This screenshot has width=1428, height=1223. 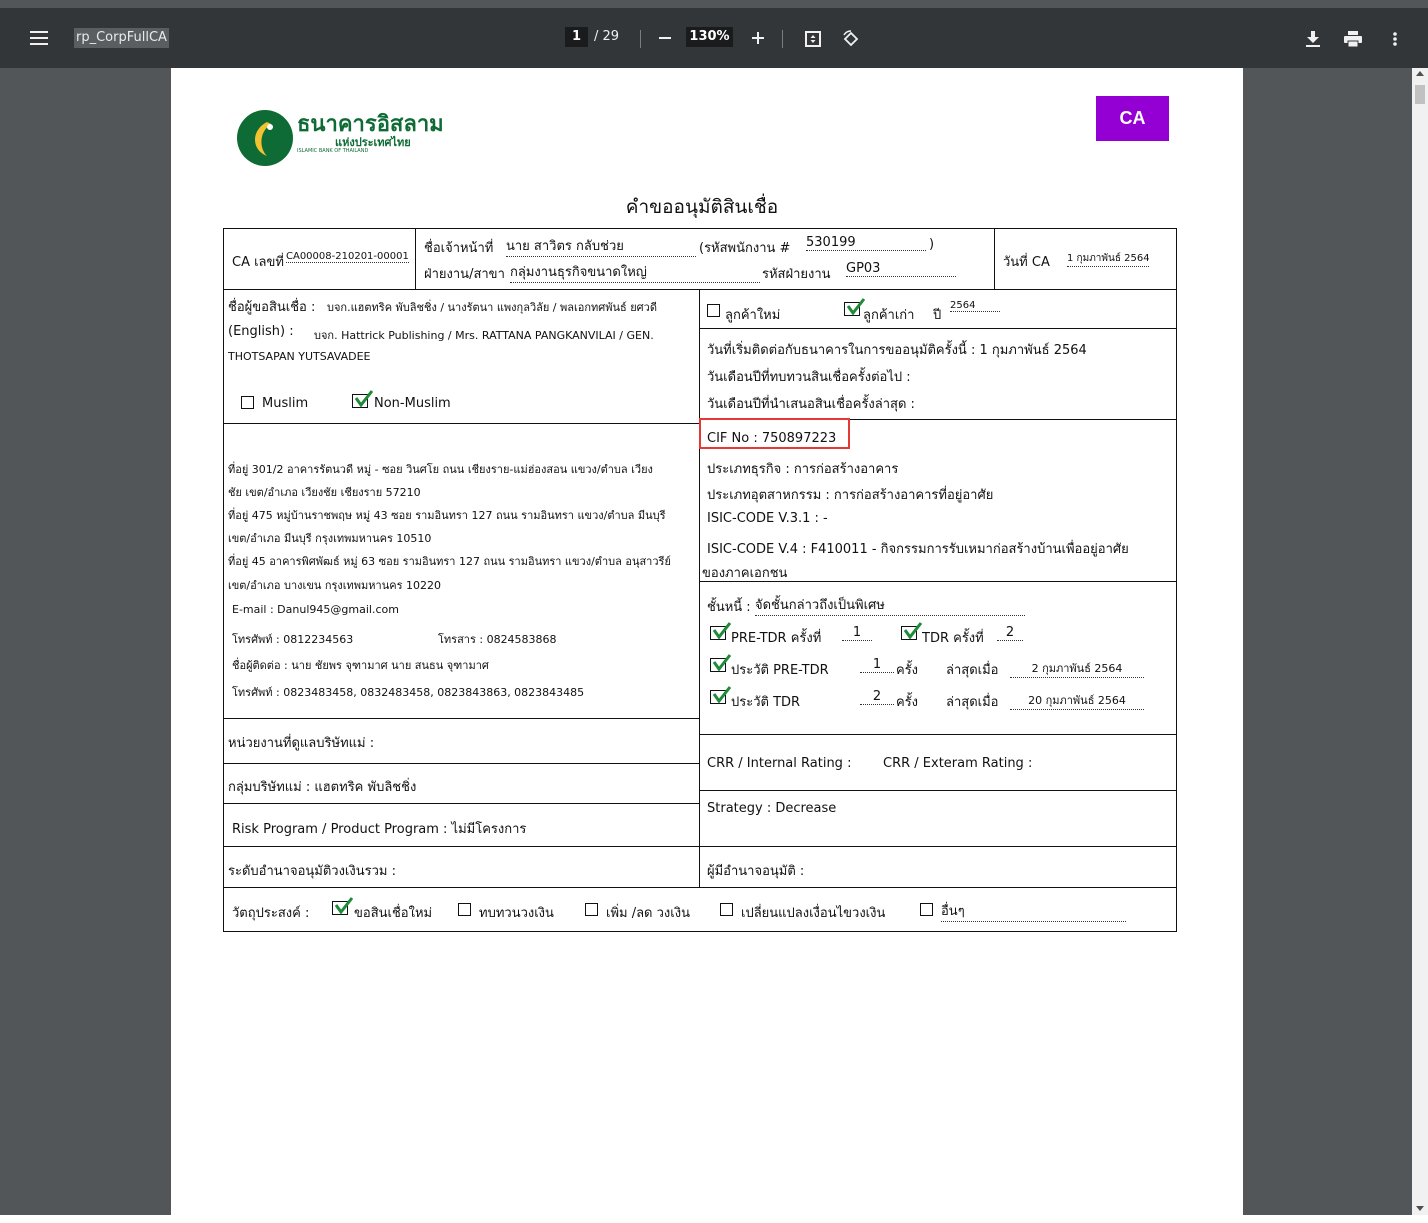 What do you see at coordinates (461, 867) in the screenshot?
I see `approval-level-cell: ระดับอำนาจอนุมัติวงเงินรวม :` at bounding box center [461, 867].